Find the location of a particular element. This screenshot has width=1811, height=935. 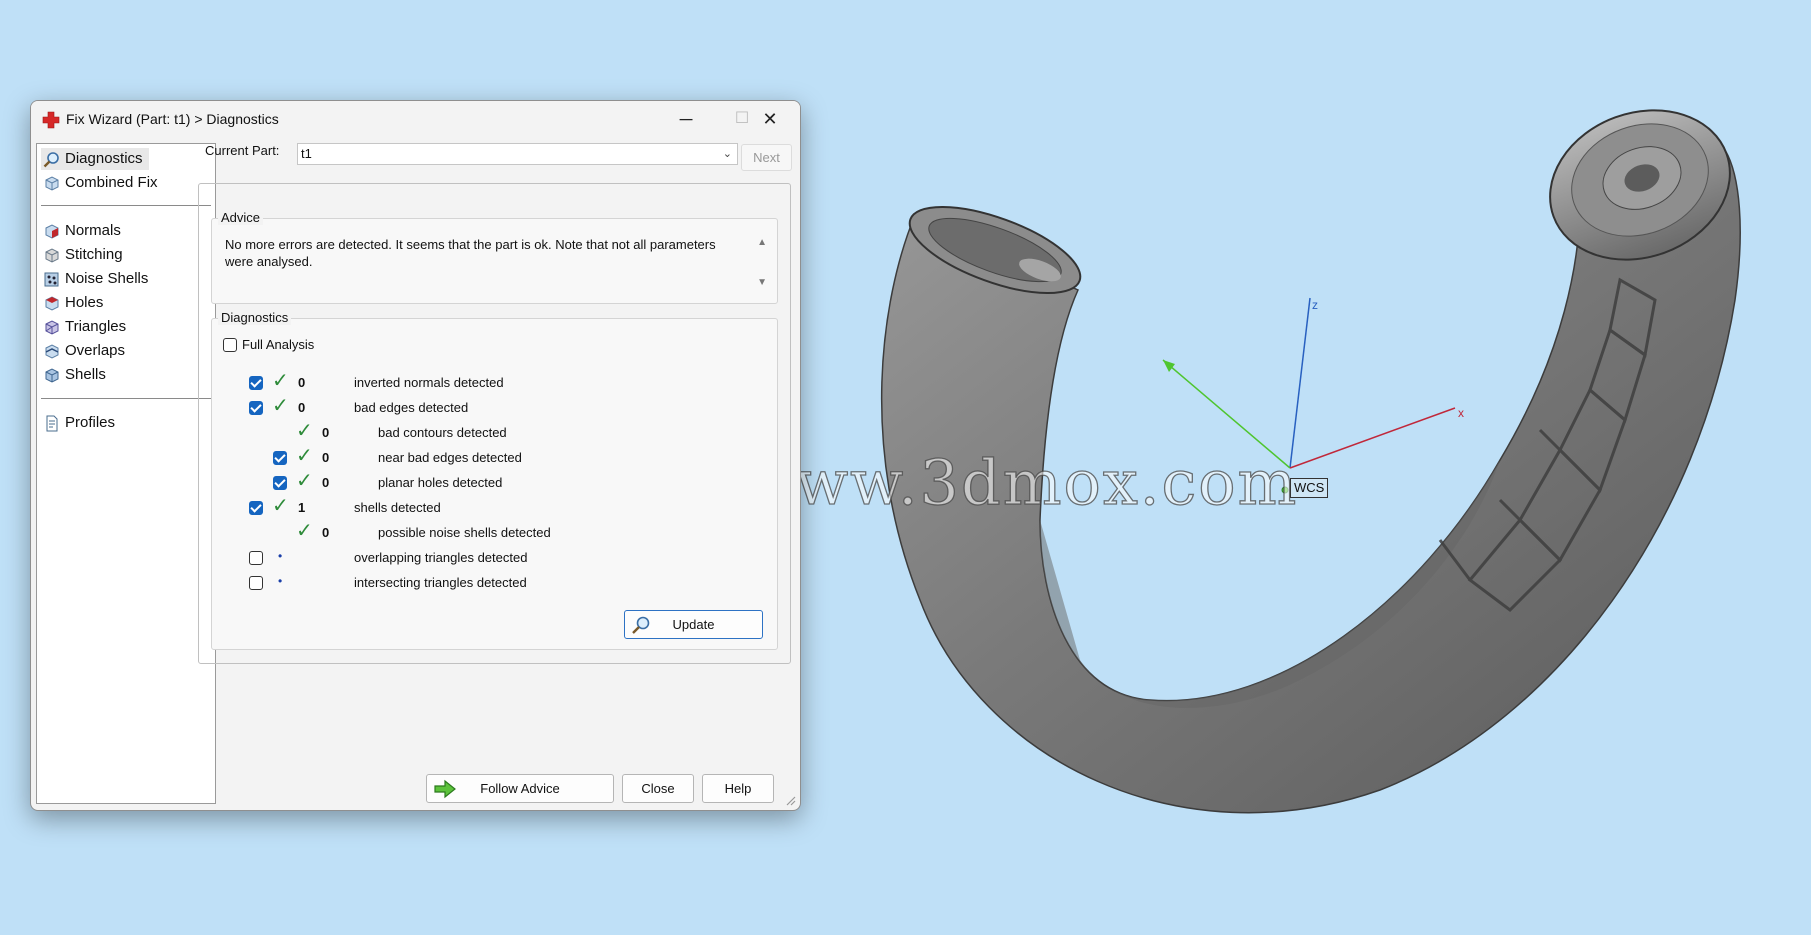

current-part-label: Current Part: is located at coordinates (242, 150).